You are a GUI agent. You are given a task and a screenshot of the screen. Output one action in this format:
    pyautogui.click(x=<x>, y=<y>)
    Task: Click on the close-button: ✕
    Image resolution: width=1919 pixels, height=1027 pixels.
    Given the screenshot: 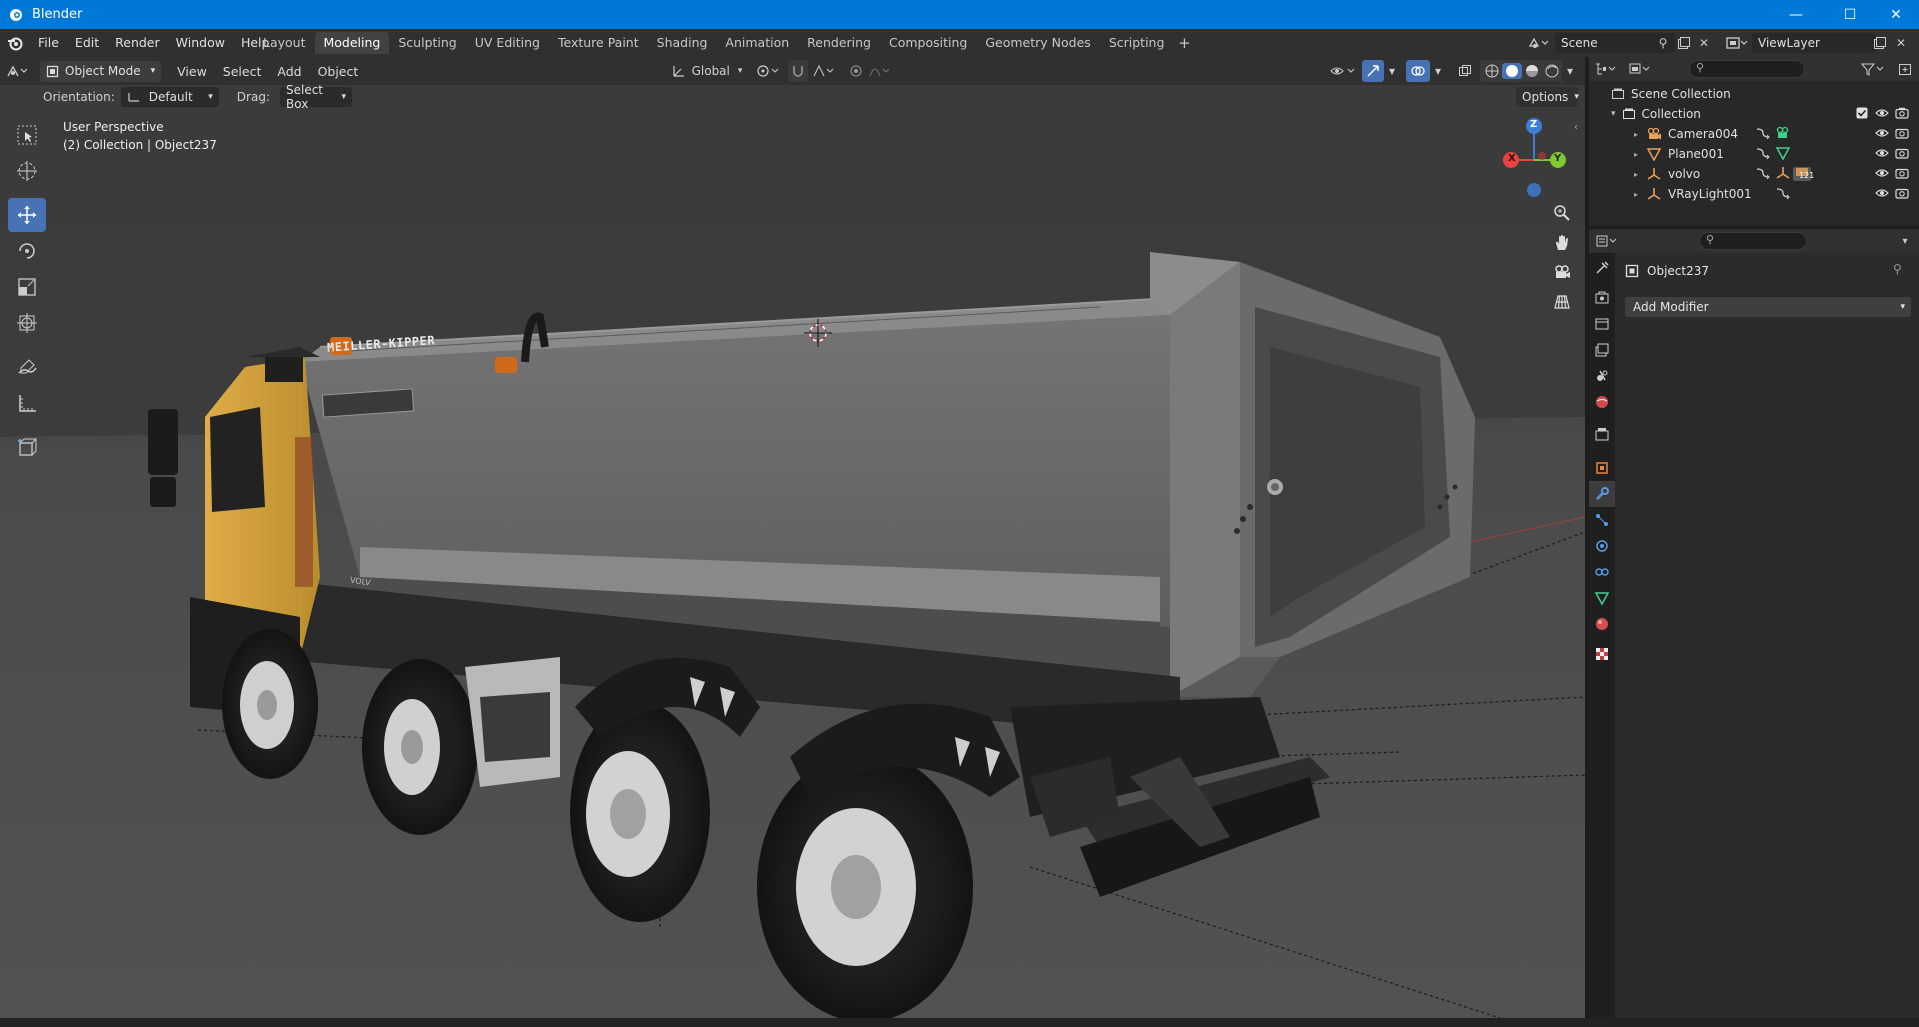 What is the action you would take?
    pyautogui.click(x=1896, y=14)
    